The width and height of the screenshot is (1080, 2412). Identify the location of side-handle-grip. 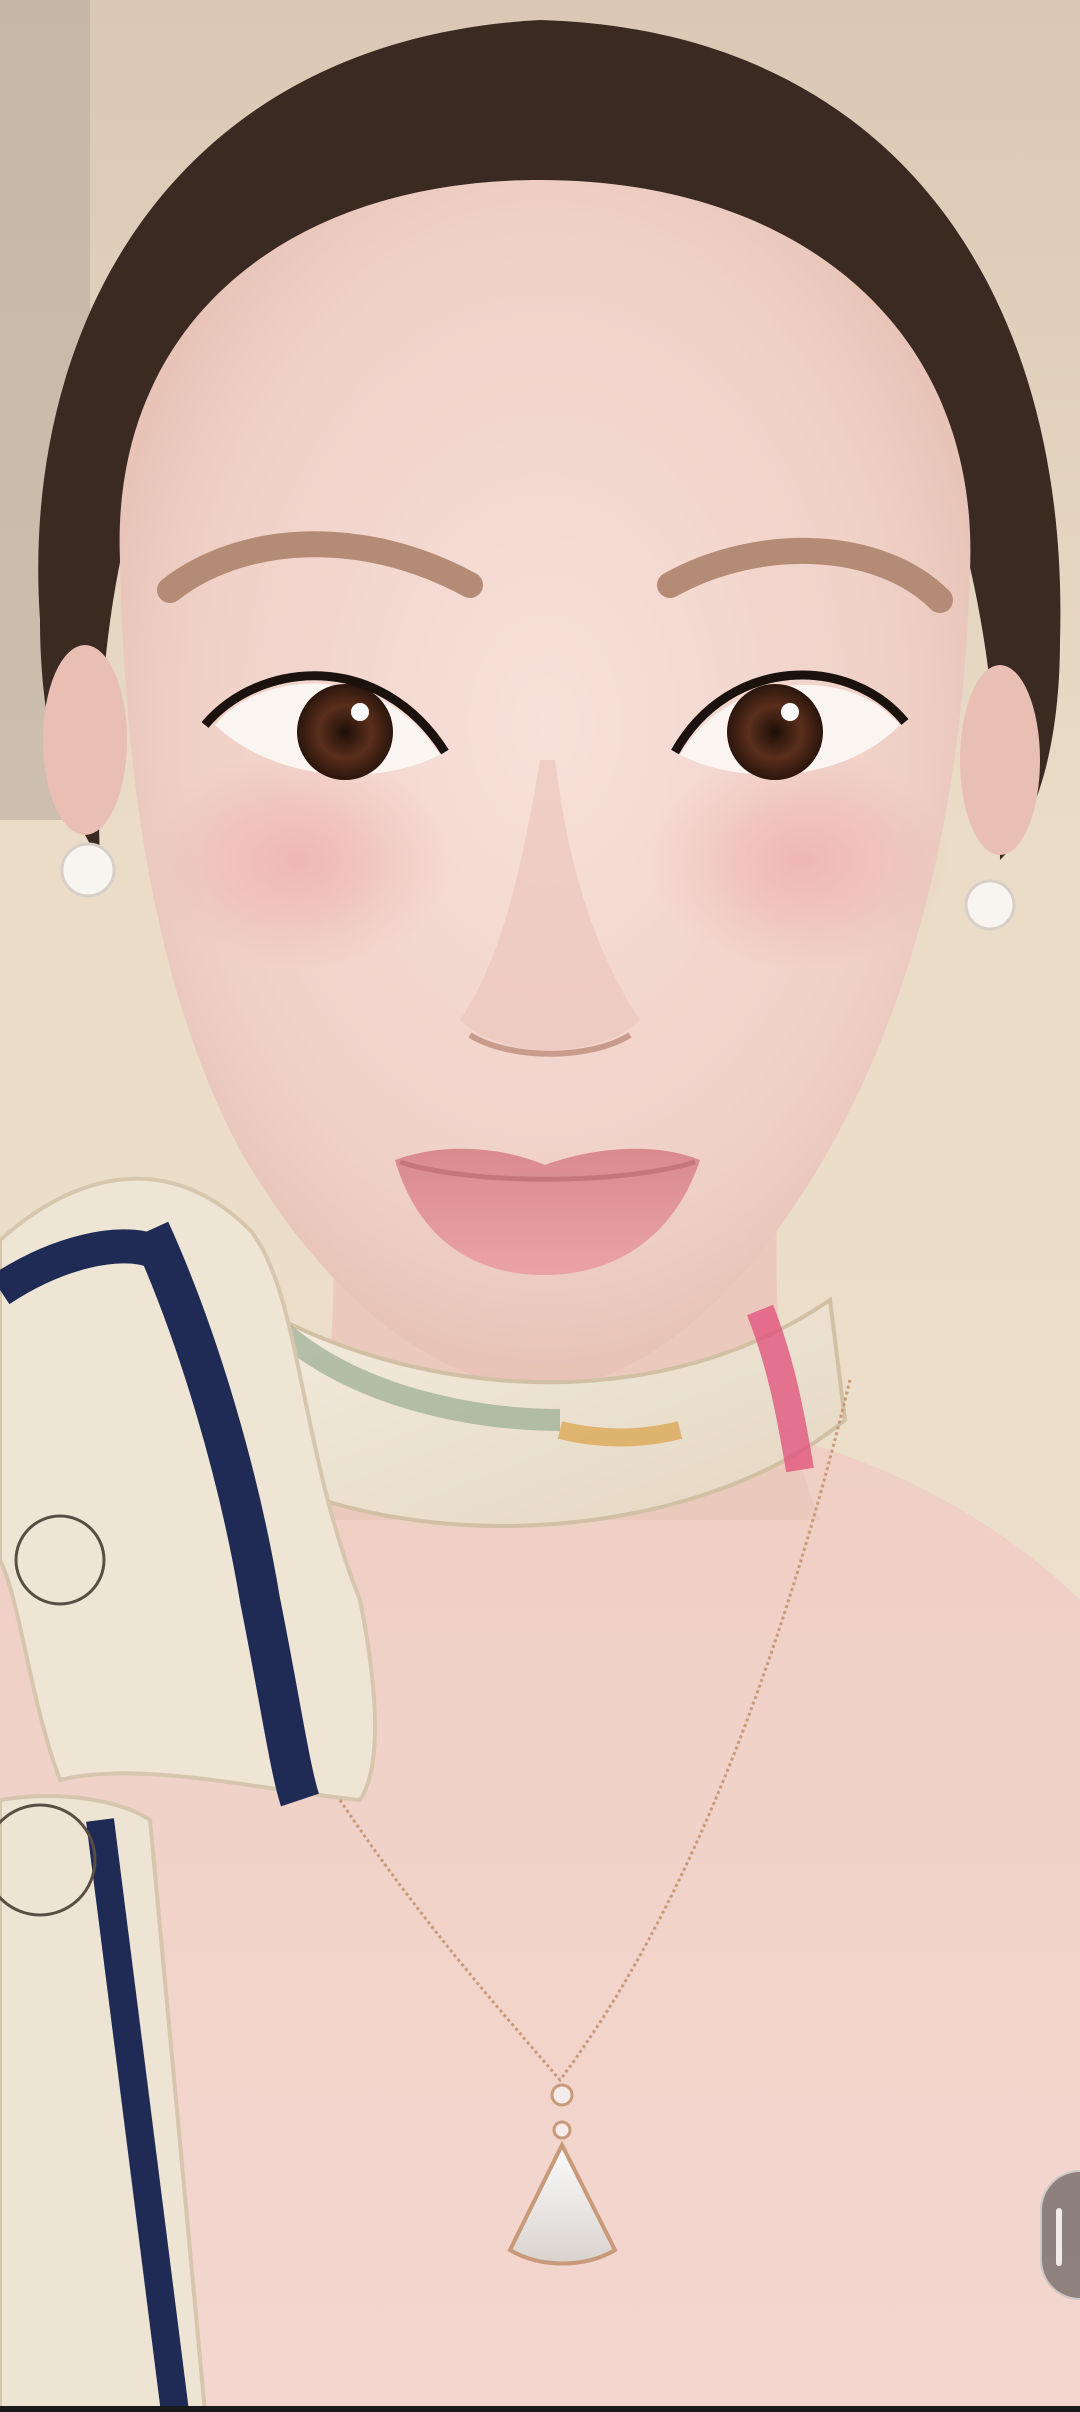
(1059, 2237).